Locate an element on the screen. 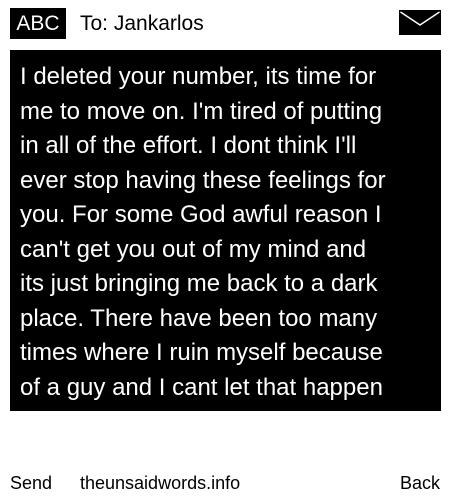 This screenshot has width=450, height=500. message-line: you. For some God awful reason I is located at coordinates (201, 214).